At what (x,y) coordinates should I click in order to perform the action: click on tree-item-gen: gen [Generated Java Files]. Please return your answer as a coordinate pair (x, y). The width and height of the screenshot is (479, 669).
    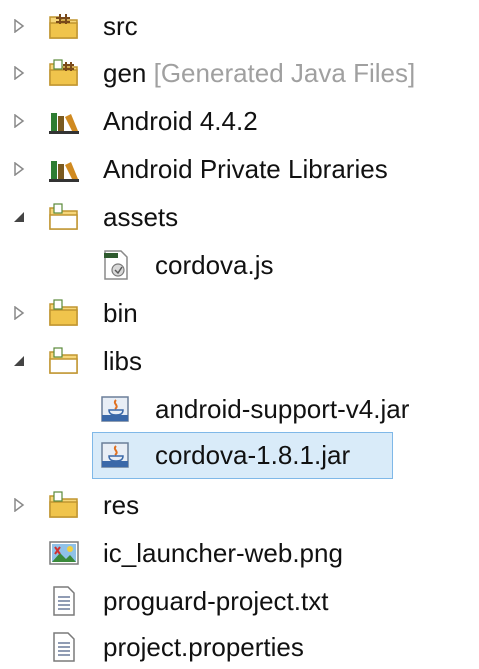
    Looking at the image, I should click on (239, 73).